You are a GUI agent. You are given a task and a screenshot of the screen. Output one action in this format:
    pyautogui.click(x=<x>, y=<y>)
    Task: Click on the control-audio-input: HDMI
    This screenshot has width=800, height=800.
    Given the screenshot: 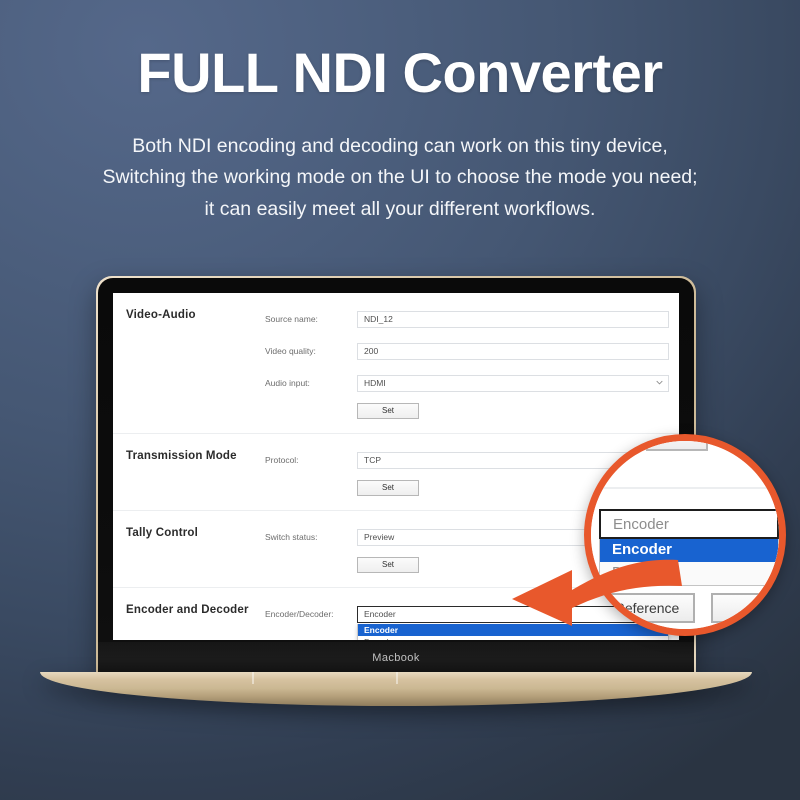 What is the action you would take?
    pyautogui.click(x=513, y=383)
    